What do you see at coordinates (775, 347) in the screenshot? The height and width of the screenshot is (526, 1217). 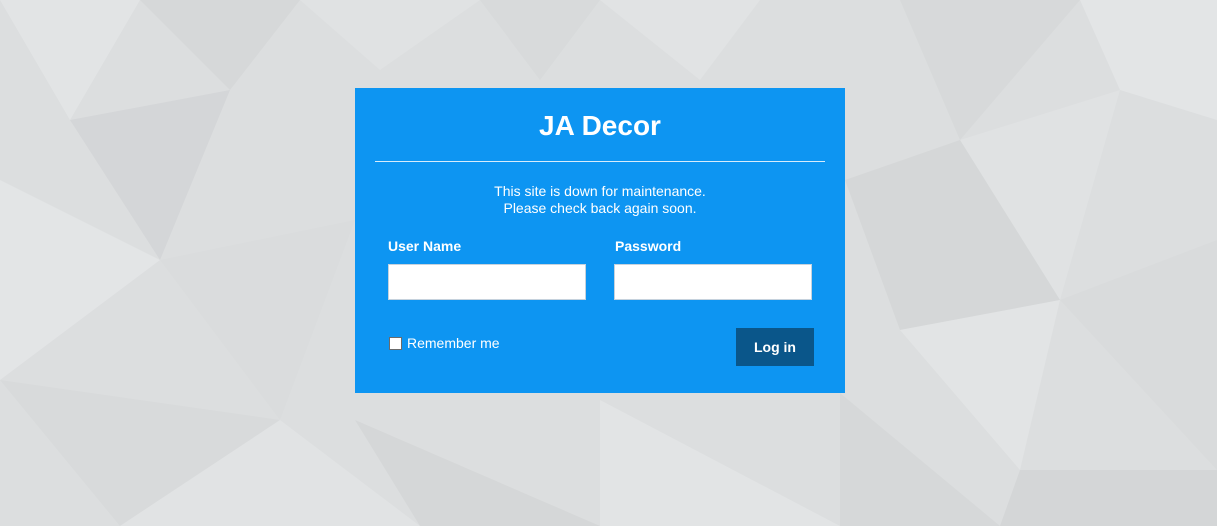 I see `login-button: Log in` at bounding box center [775, 347].